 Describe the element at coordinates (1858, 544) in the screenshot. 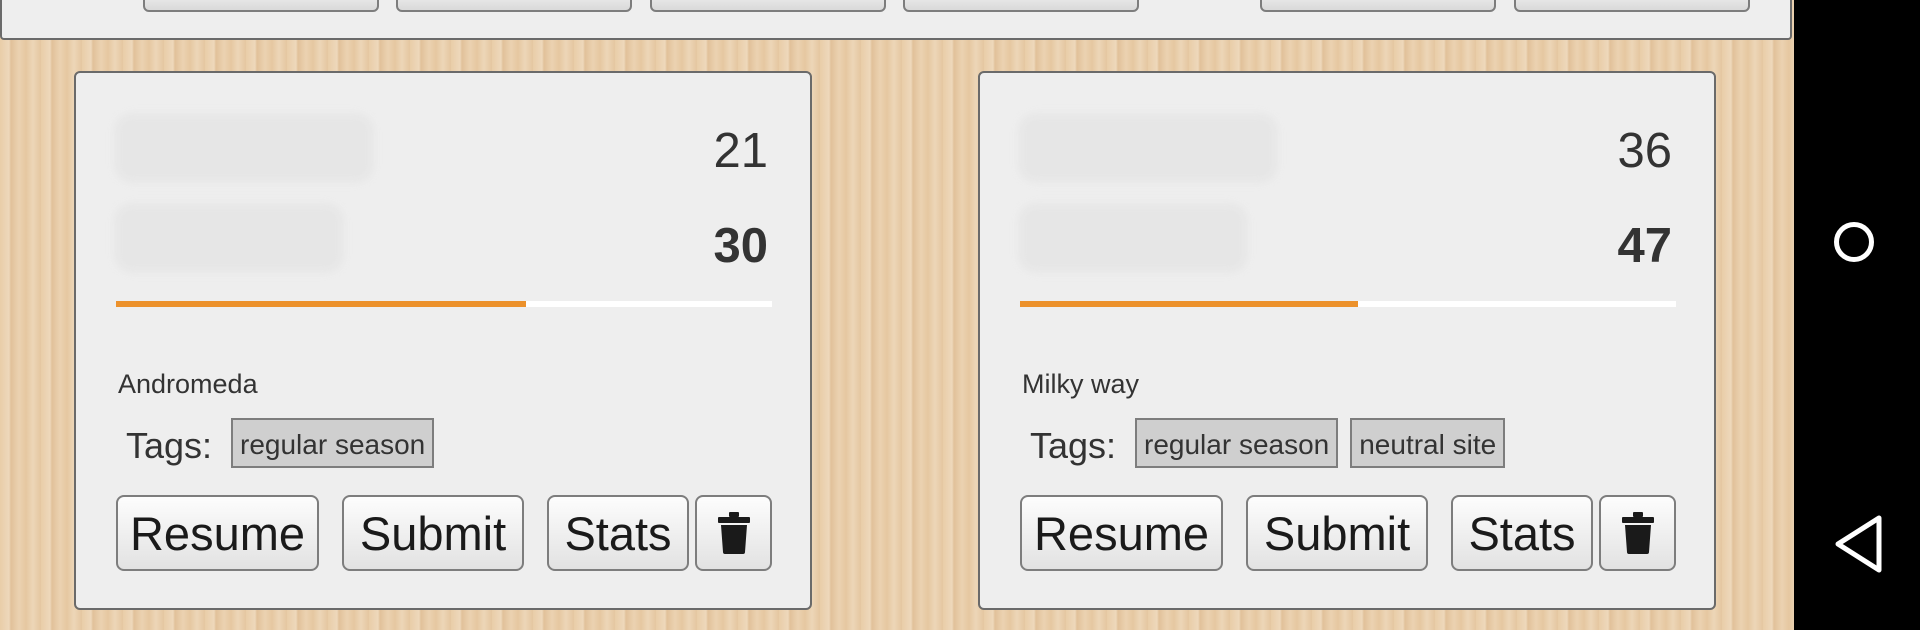

I see `back-triangle-icon` at that location.